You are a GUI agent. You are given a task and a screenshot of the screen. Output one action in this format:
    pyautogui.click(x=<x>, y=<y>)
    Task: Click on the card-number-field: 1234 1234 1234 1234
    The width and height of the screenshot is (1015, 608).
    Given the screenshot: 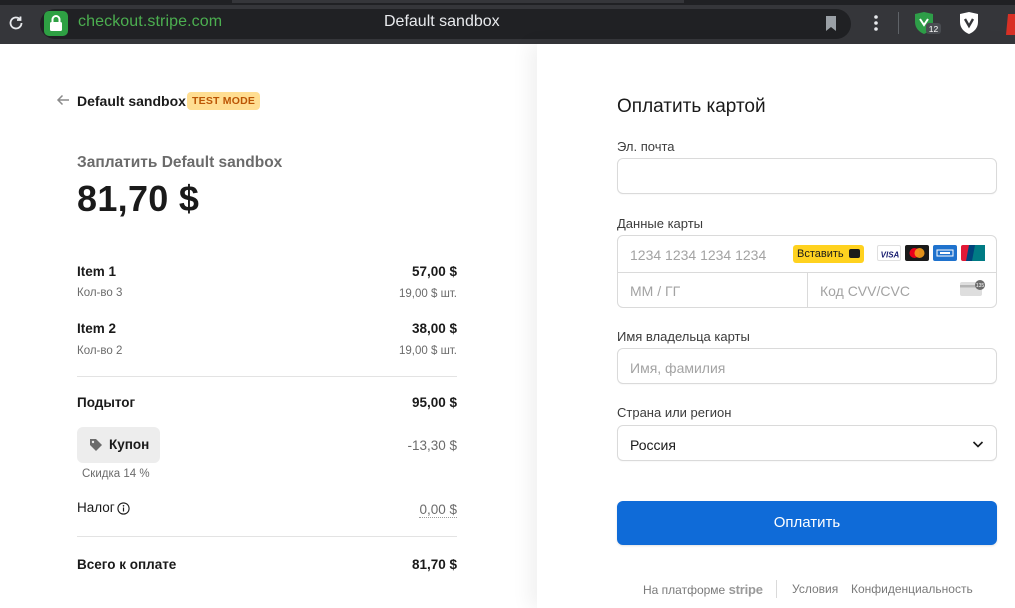 What is the action you would take?
    pyautogui.click(x=698, y=255)
    